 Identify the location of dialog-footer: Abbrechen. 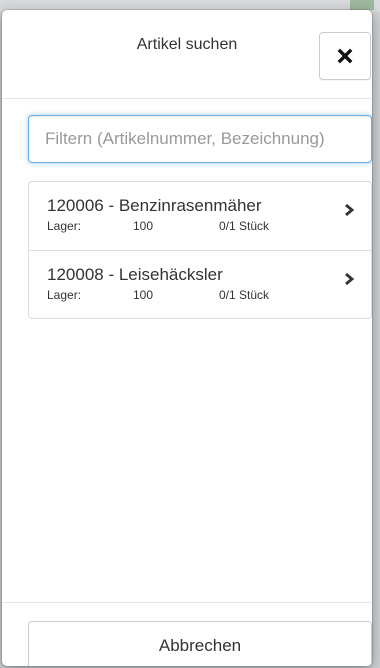
(187, 634).